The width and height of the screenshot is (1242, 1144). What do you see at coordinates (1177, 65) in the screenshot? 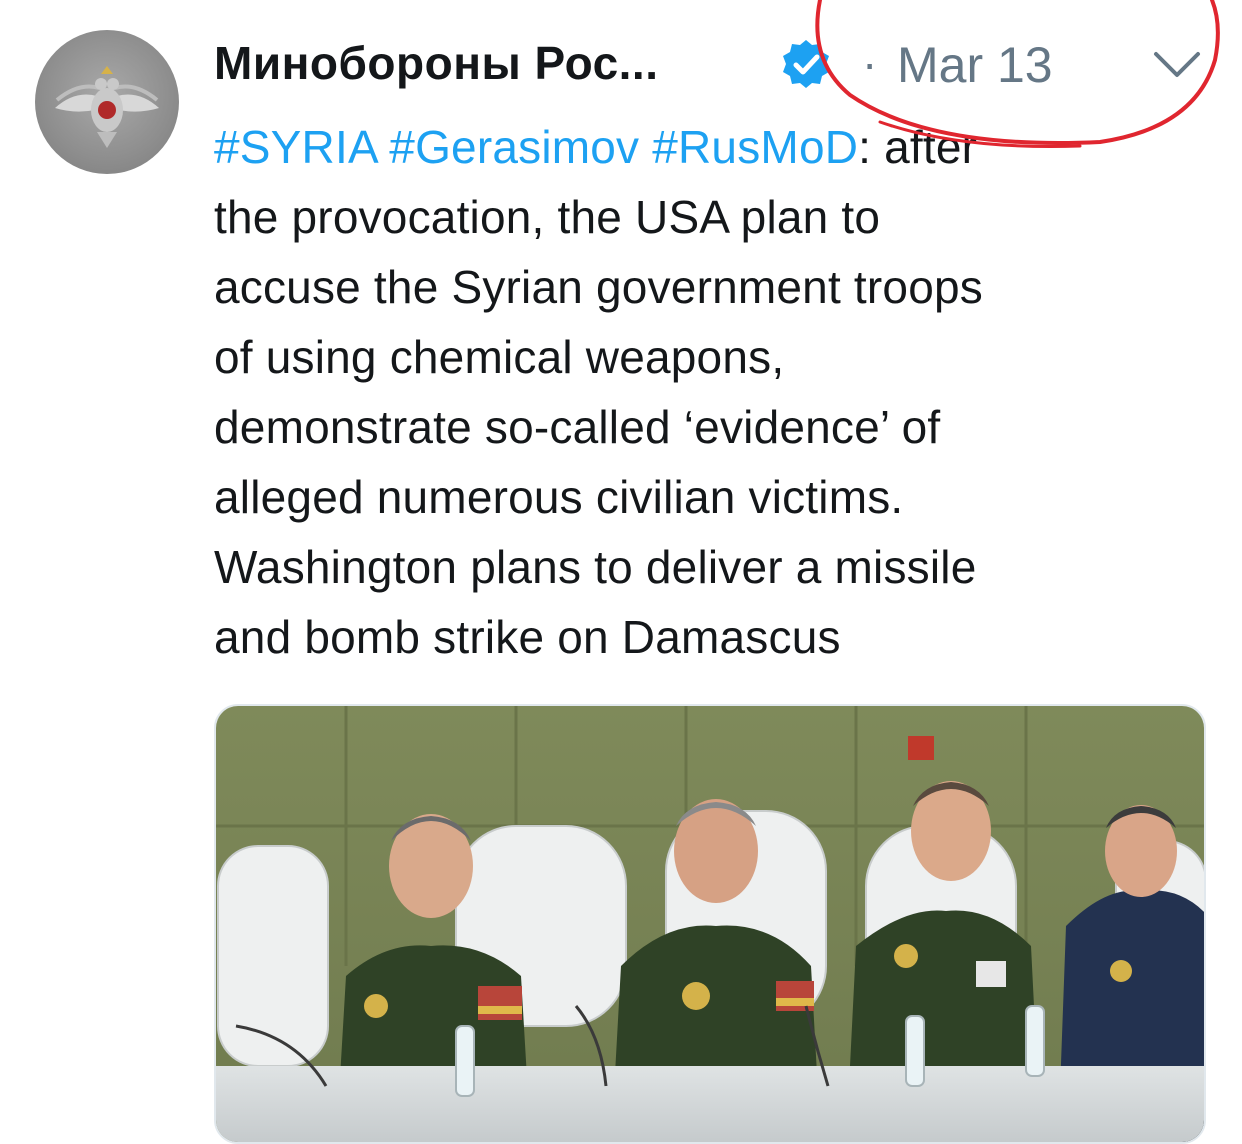
I see `chevron-down-icon` at bounding box center [1177, 65].